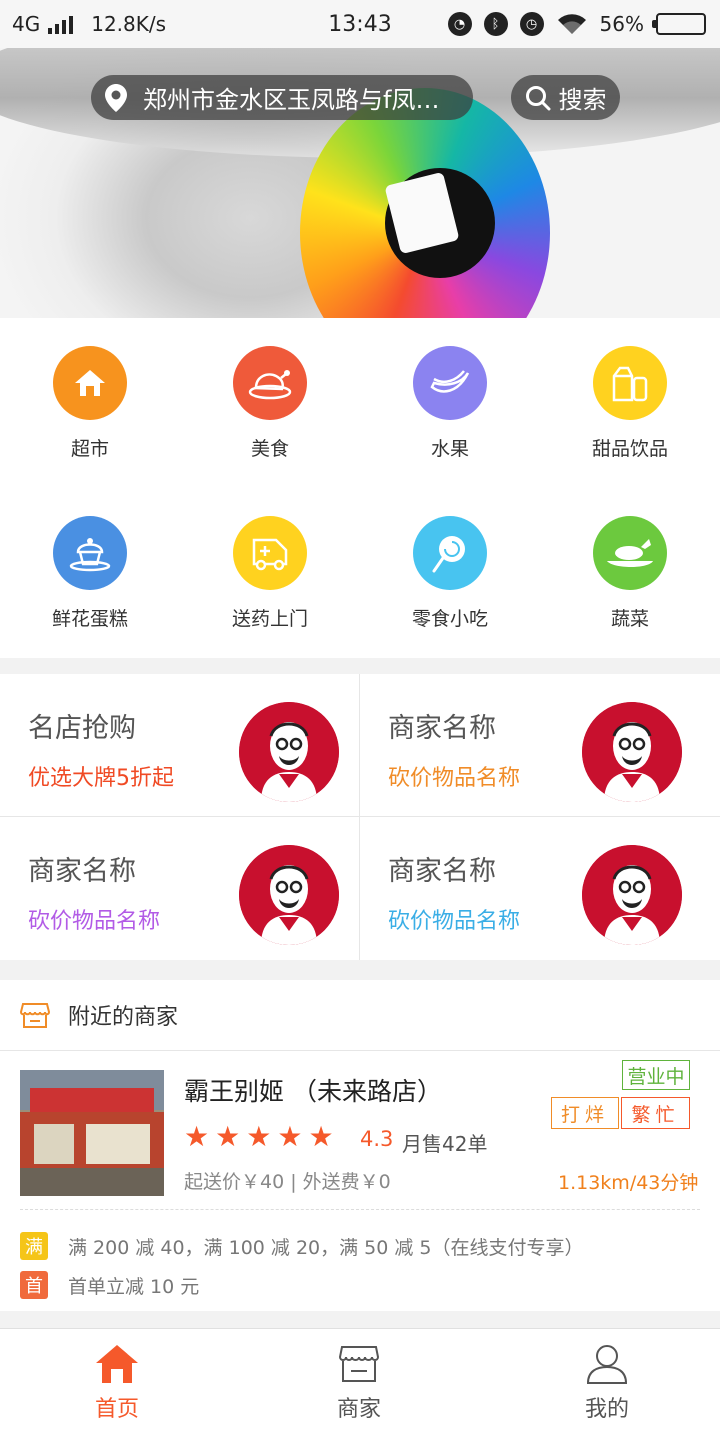 This screenshot has width=720, height=1434. What do you see at coordinates (450, 553) in the screenshot?
I see `lollipop-icon` at bounding box center [450, 553].